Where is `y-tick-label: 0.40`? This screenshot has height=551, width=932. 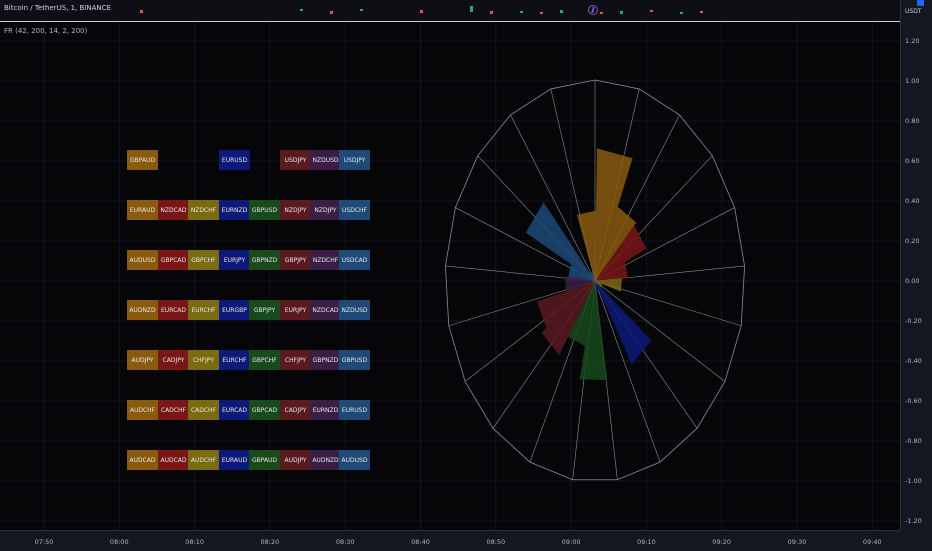
y-tick-label: 0.40 is located at coordinates (912, 201).